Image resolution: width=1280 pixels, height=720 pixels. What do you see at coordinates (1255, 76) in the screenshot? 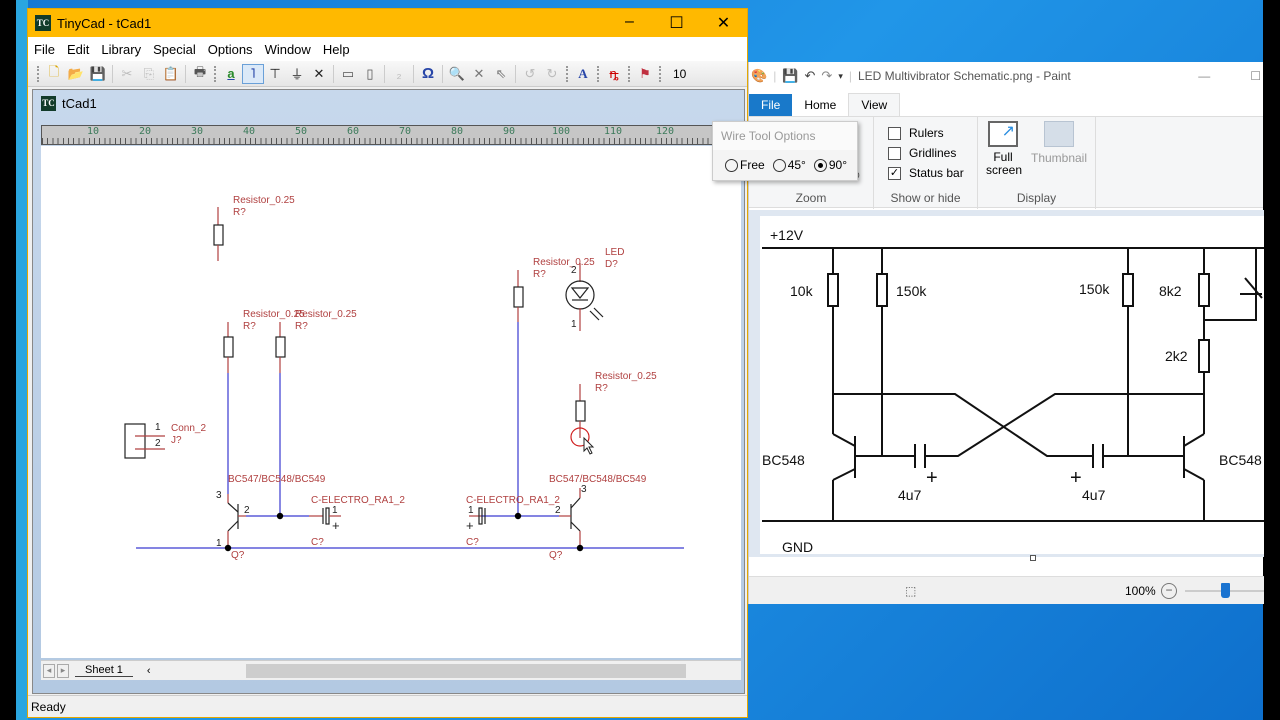
I see `paint-maximize-button: ☐` at bounding box center [1255, 76].